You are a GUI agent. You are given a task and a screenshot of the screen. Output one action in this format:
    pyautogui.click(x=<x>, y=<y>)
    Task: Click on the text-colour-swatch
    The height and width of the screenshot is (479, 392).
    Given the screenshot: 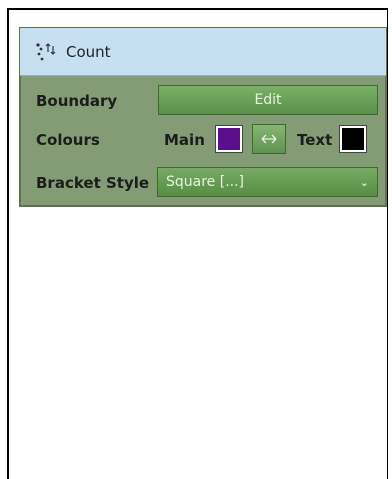 What is the action you would take?
    pyautogui.click(x=353, y=139)
    